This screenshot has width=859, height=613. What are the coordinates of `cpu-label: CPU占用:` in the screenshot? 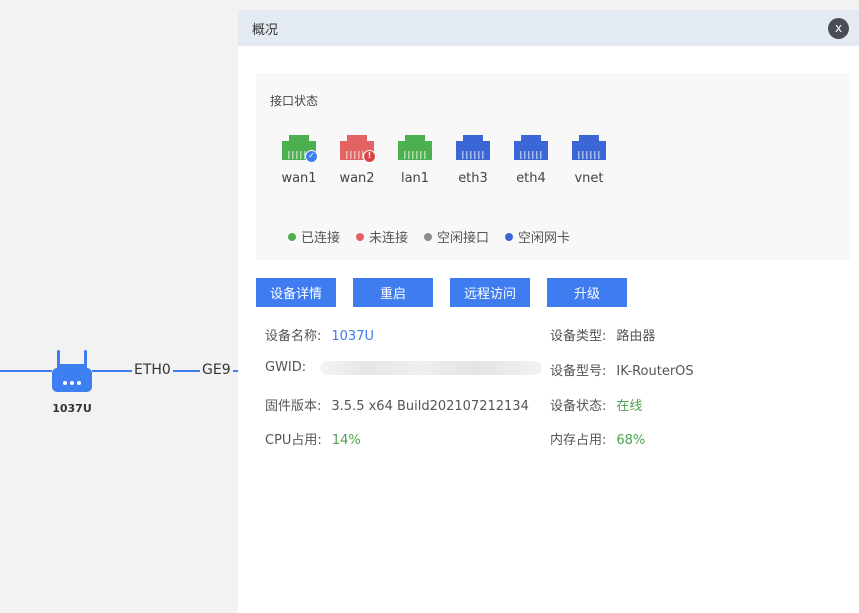 It's located at (293, 440).